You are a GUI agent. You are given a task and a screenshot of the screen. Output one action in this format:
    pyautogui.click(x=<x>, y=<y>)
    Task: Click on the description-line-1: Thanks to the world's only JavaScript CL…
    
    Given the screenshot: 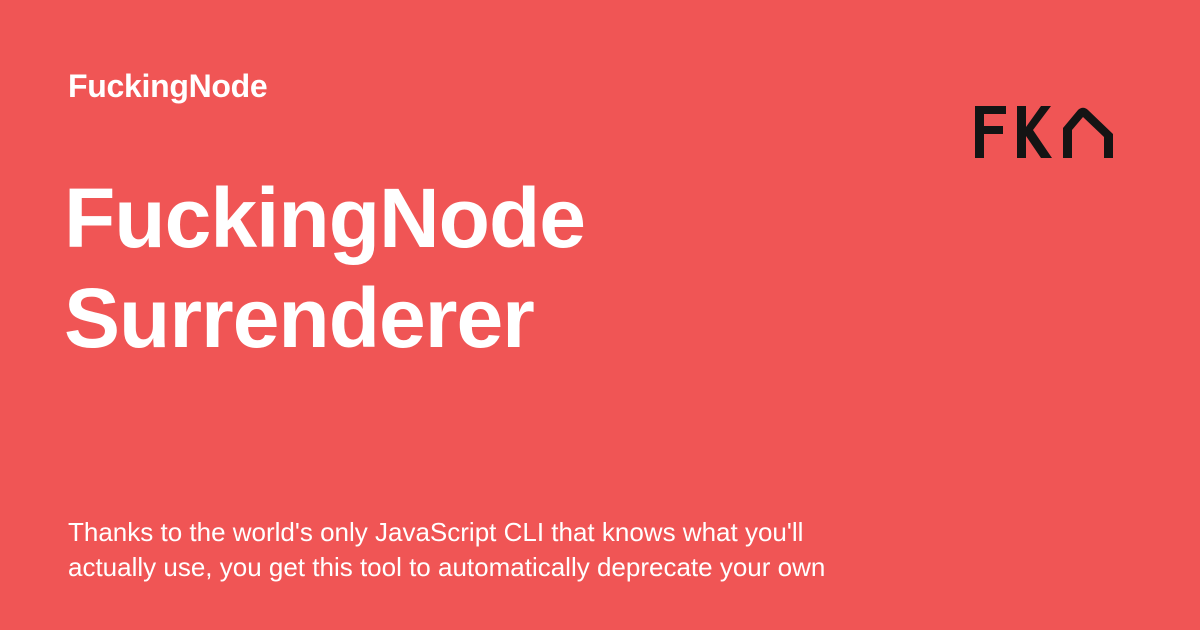 What is the action you would take?
    pyautogui.click(x=436, y=532)
    